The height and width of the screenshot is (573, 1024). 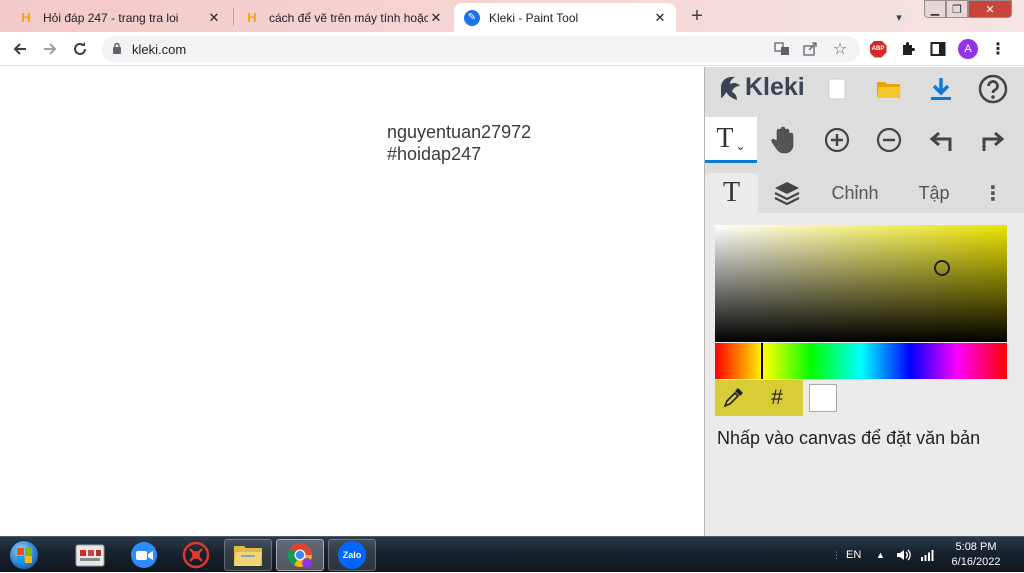 What do you see at coordinates (300, 555) in the screenshot?
I see `chrome-app-icon` at bounding box center [300, 555].